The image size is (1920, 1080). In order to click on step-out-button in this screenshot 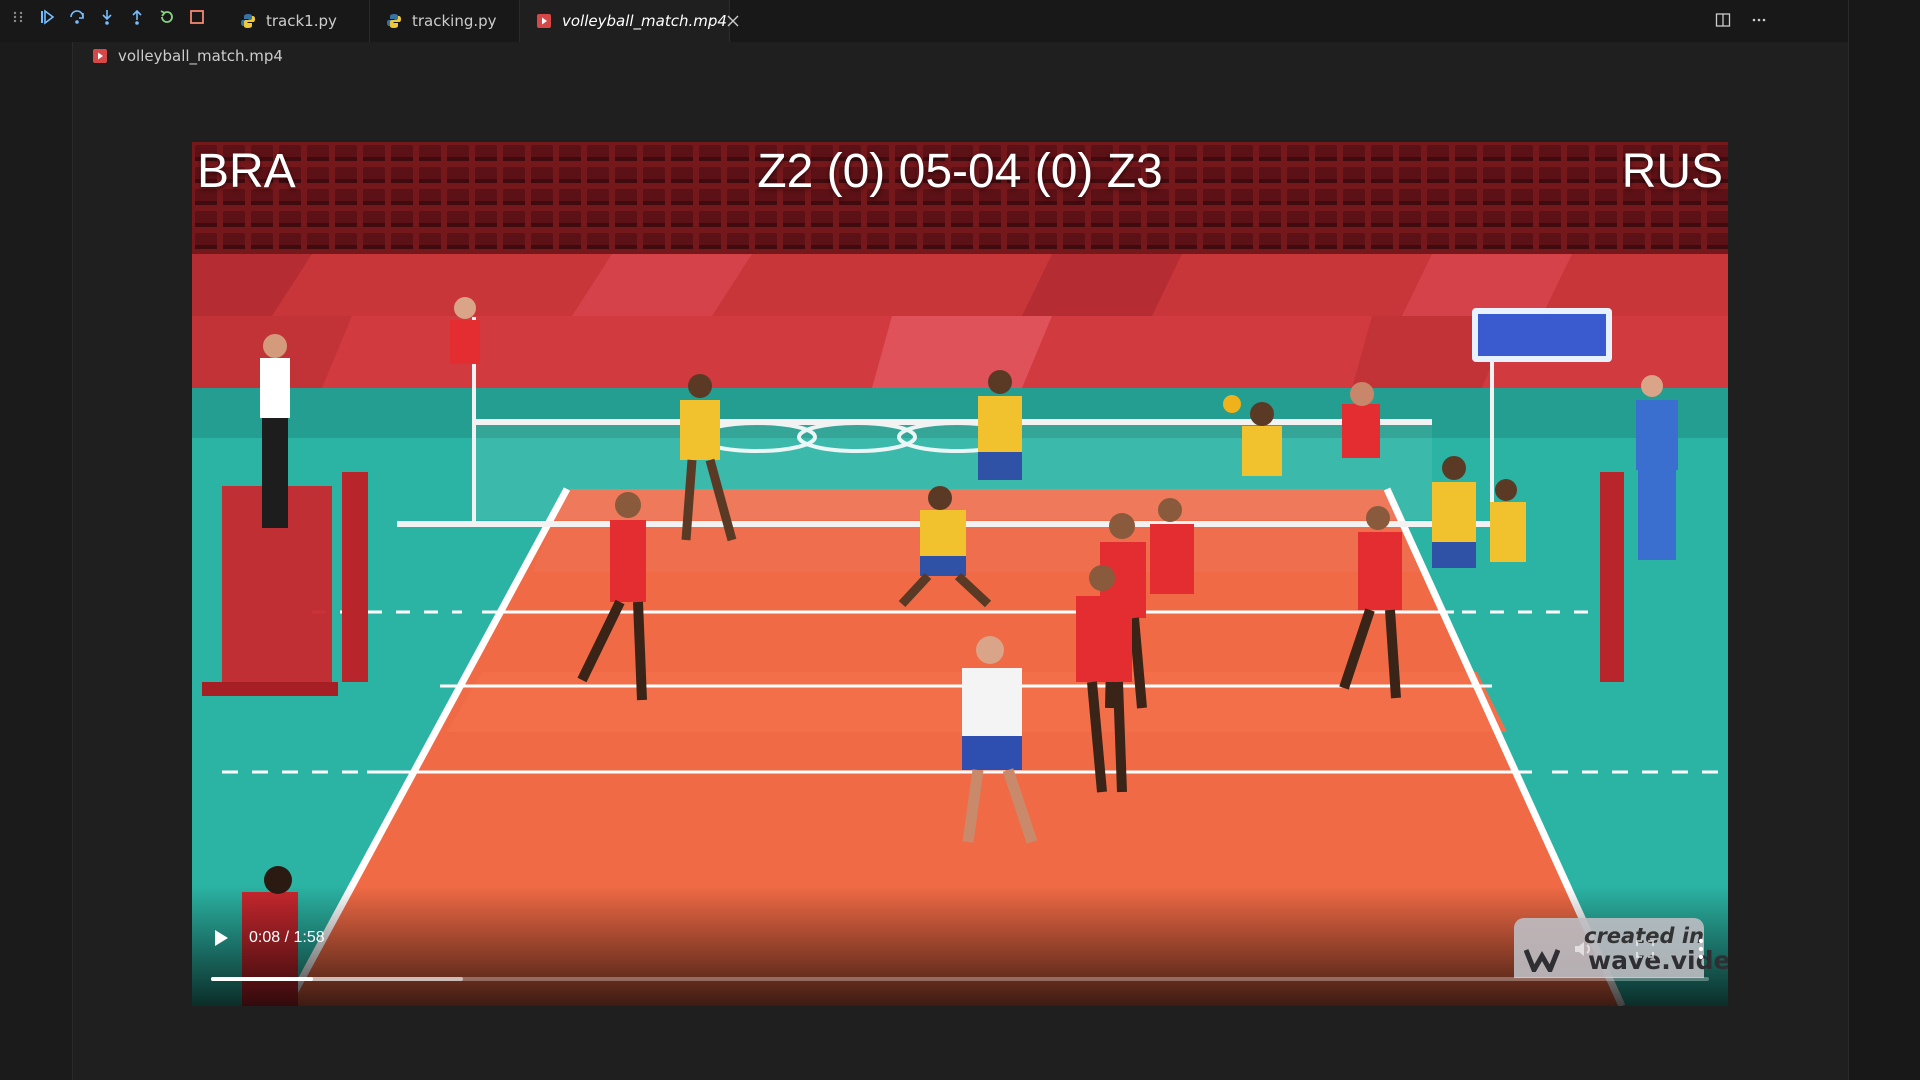, I will do `click(137, 17)`.